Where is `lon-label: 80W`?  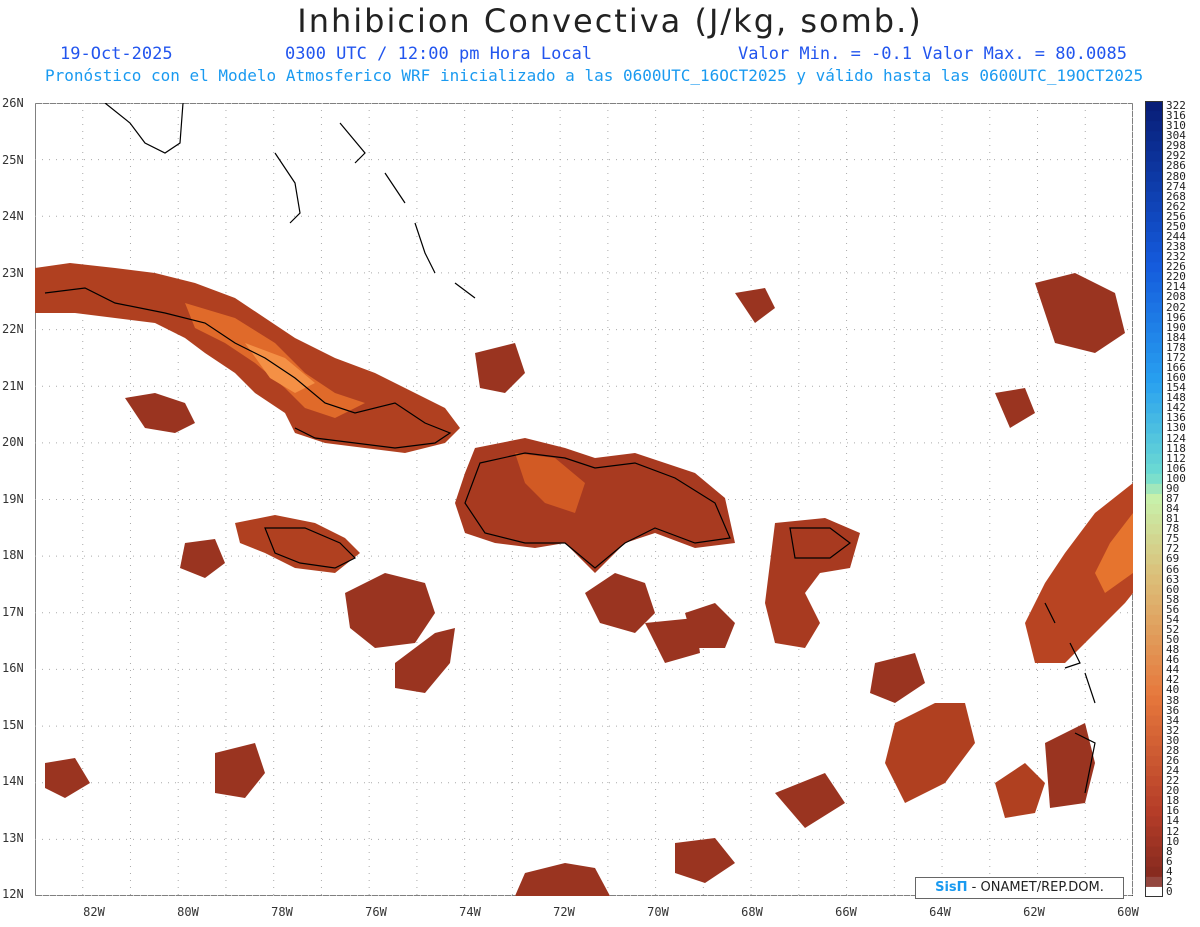
lon-label: 80W is located at coordinates (188, 912).